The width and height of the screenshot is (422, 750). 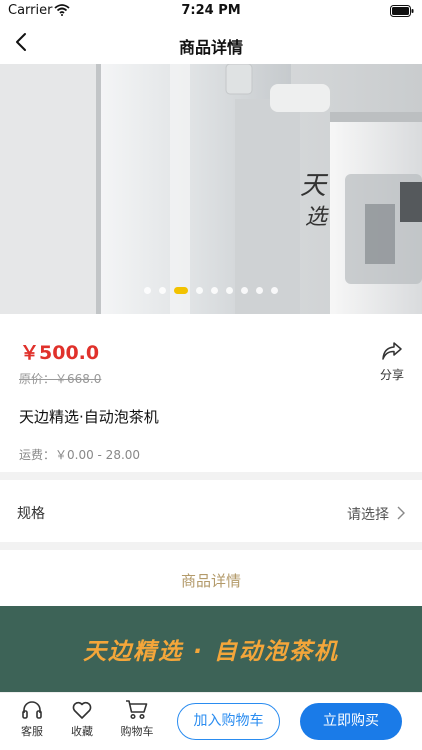 I want to click on cart-icon, so click(x=137, y=710).